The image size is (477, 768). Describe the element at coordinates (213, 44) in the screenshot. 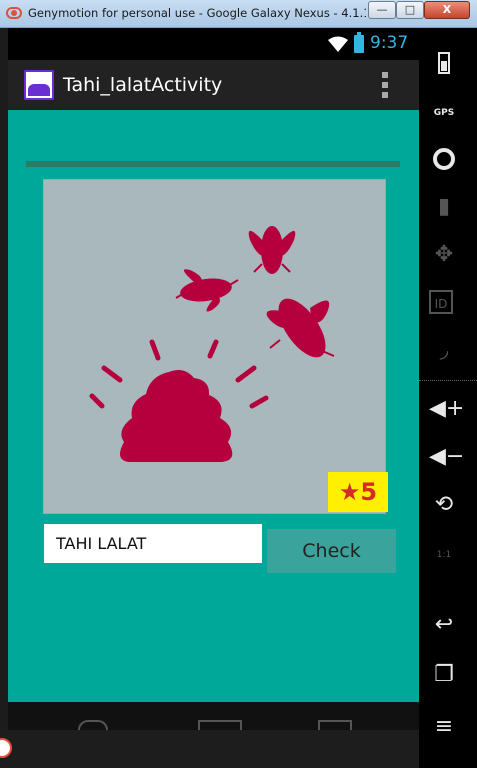

I see `status-bar: 9:37` at that location.